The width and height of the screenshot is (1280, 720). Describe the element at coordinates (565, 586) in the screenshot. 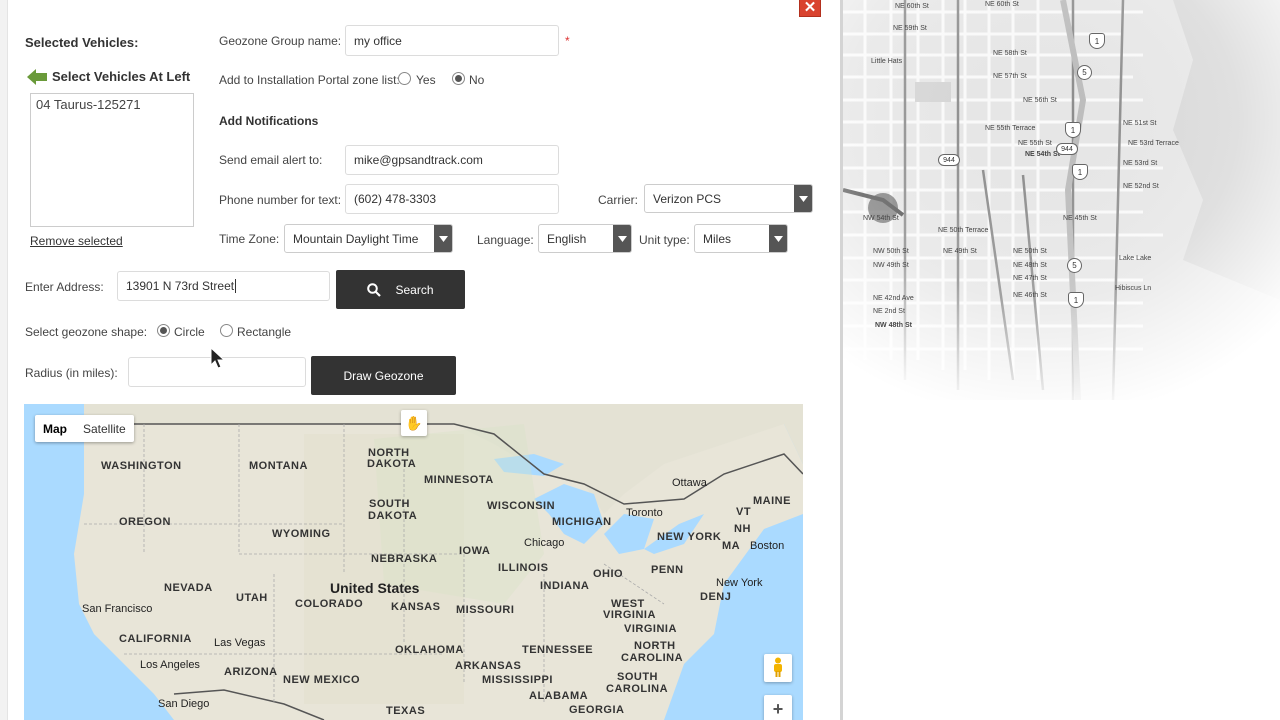

I see `map-label: INDIANA` at that location.